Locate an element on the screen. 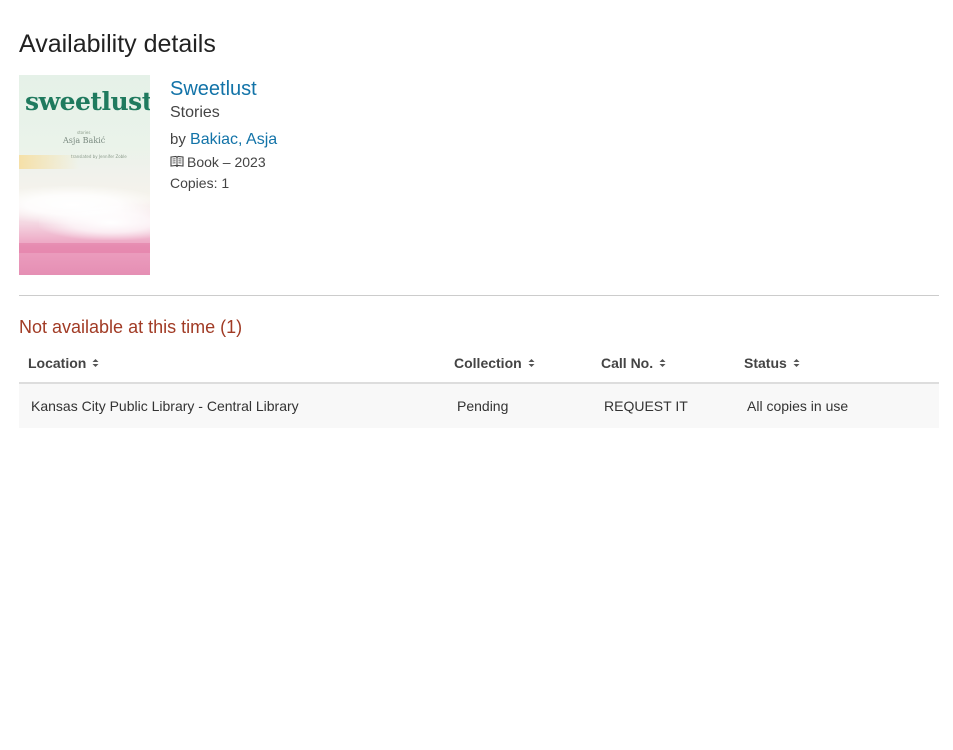 This screenshot has width=953, height=750. cell-collection: Pending is located at coordinates (518, 405).